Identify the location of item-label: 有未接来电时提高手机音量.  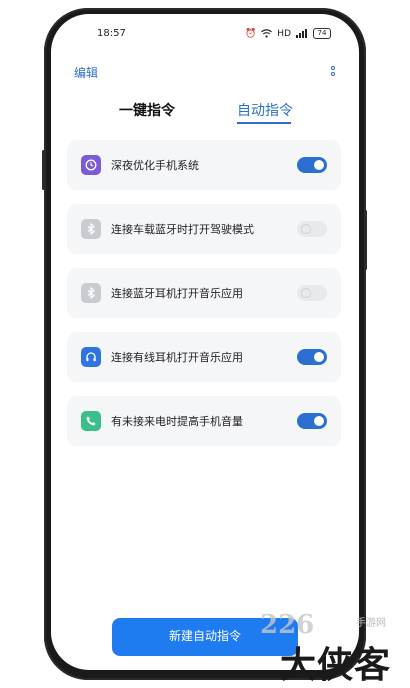
(177, 421).